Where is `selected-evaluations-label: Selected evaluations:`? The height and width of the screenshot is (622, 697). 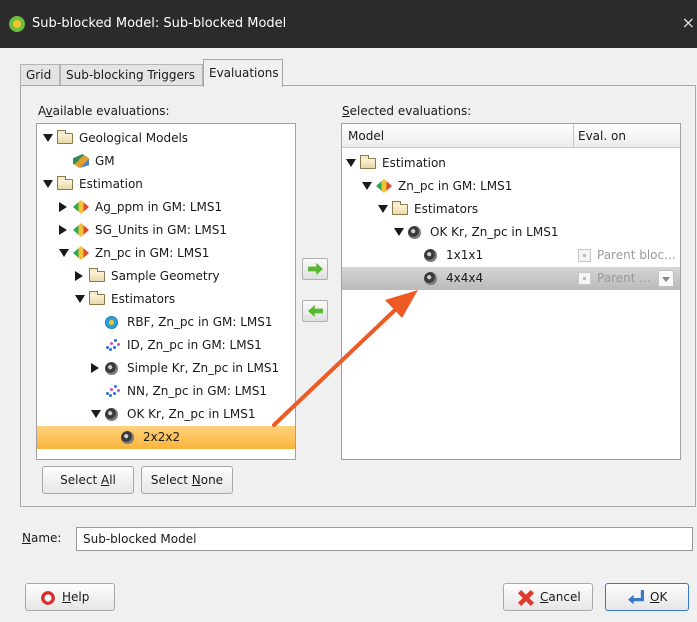
selected-evaluations-label: Selected evaluations: is located at coordinates (407, 111).